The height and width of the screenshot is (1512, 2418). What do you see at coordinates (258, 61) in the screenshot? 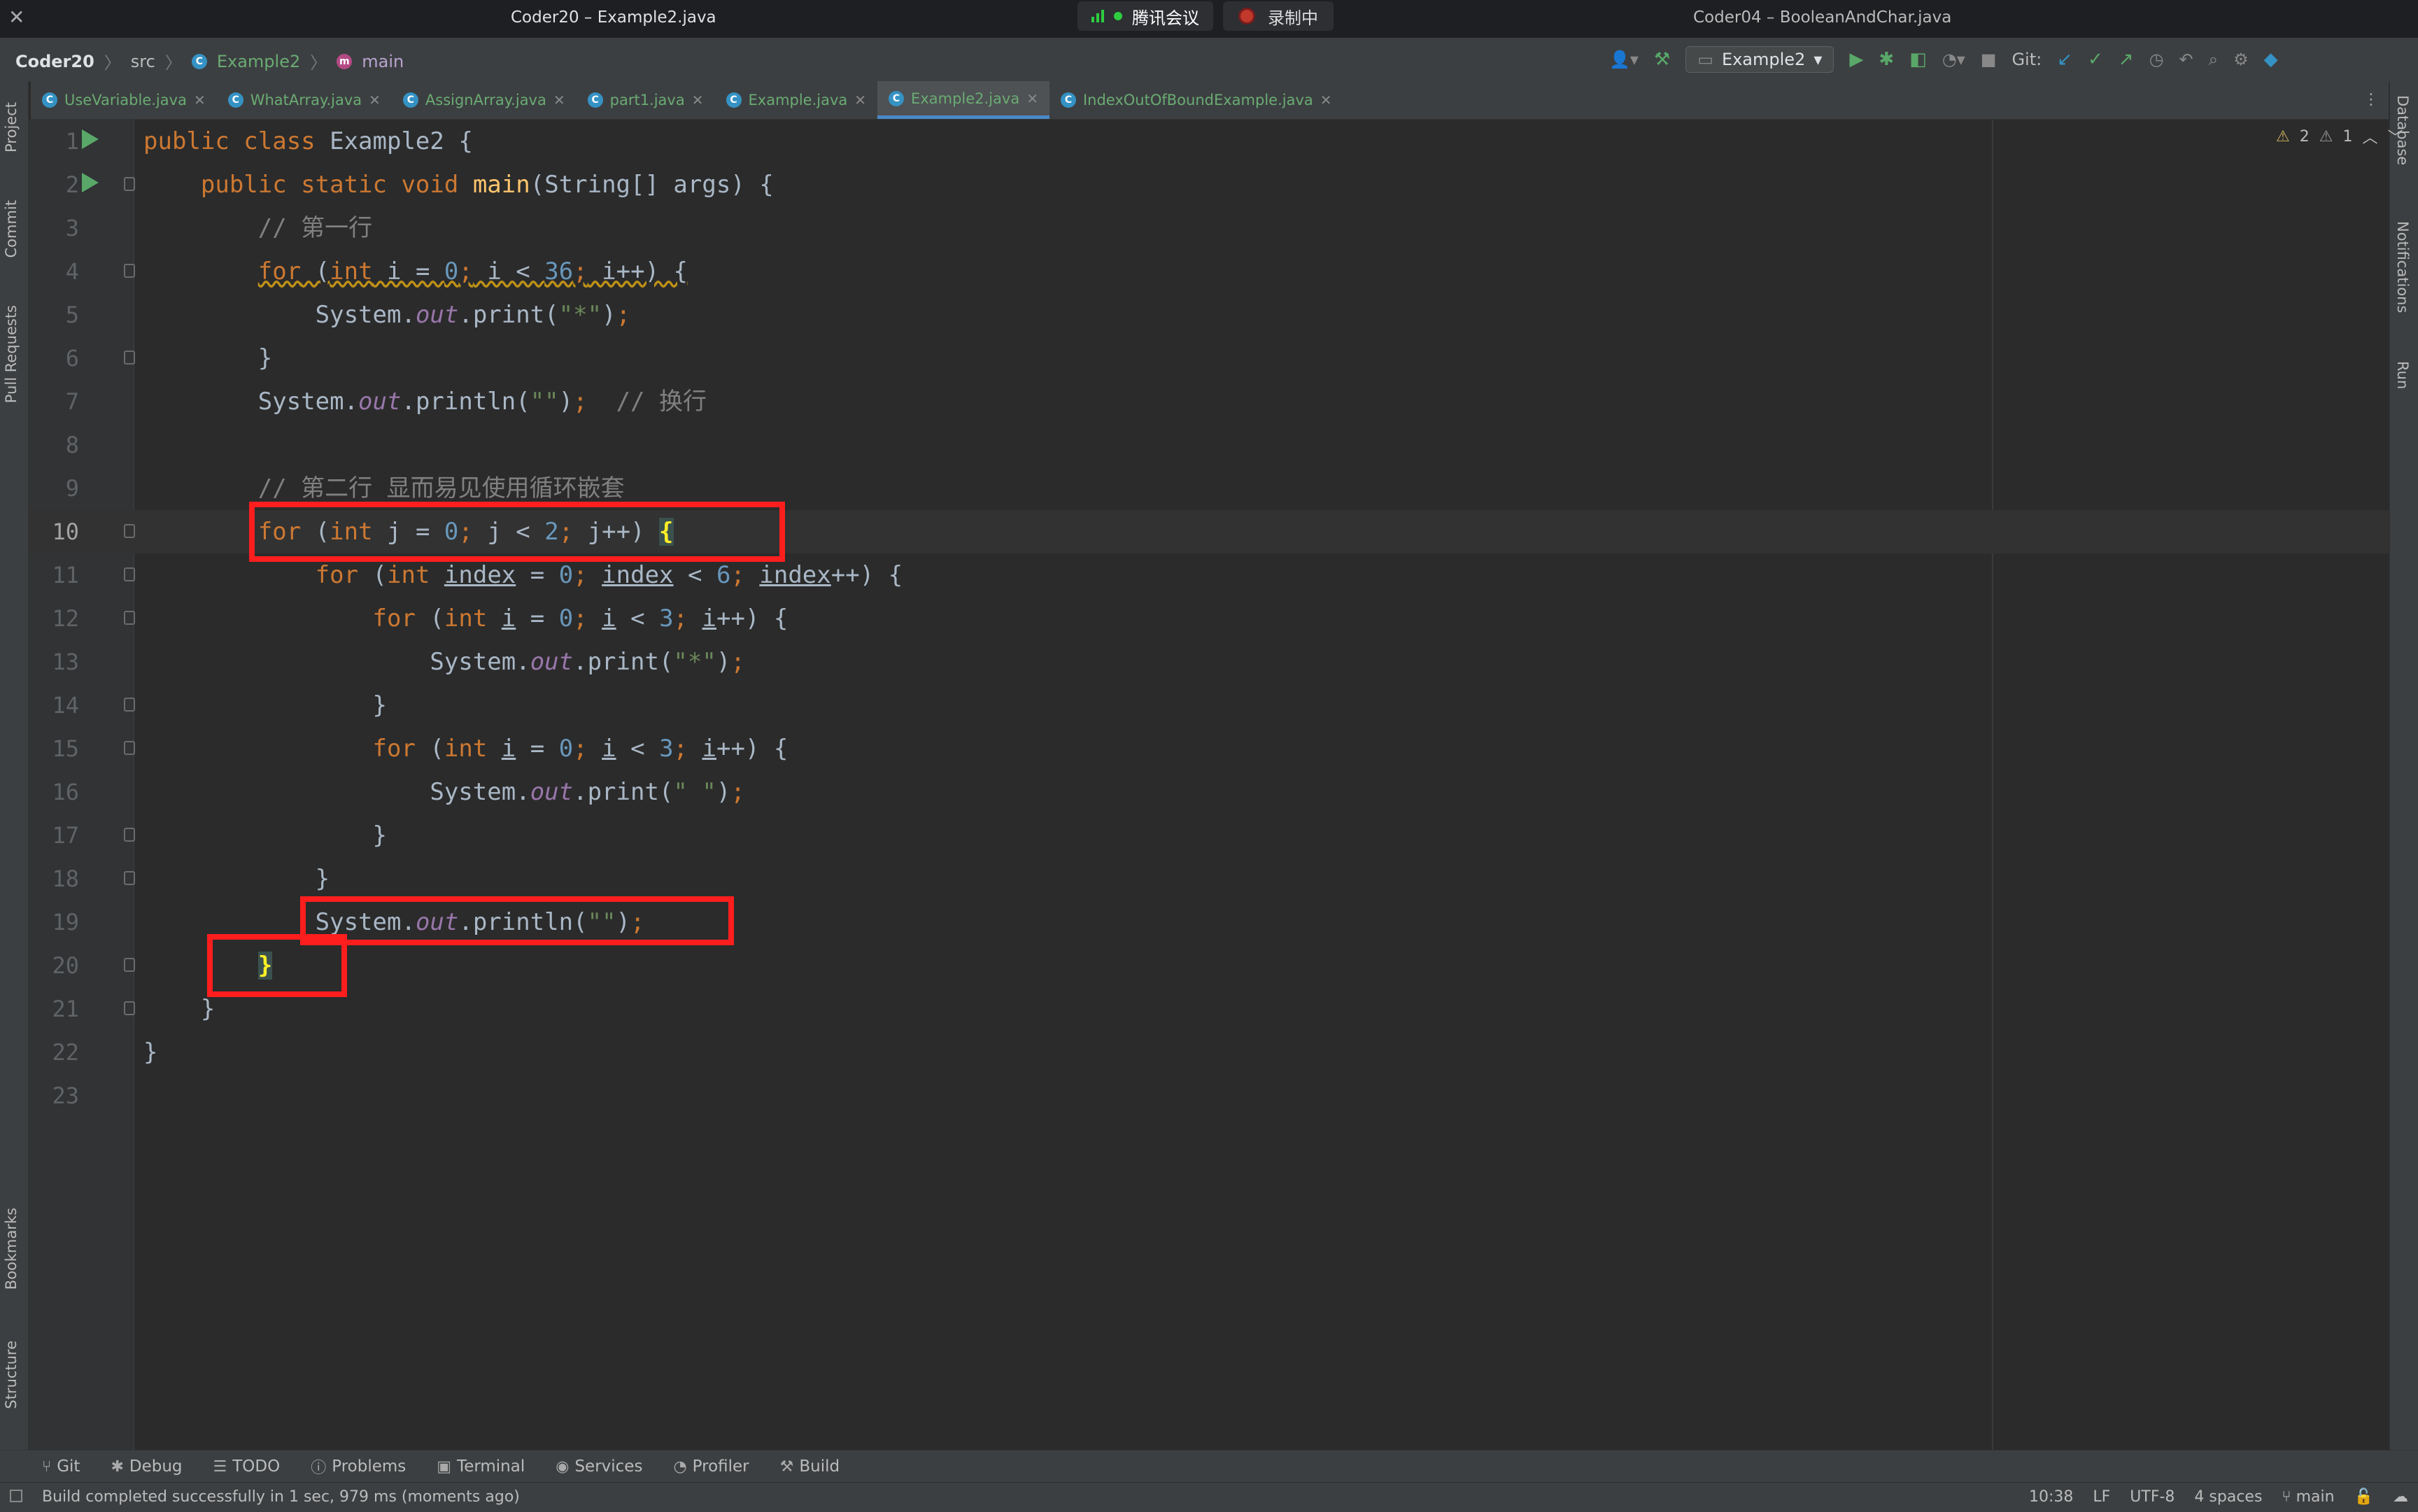
I see `breadcrumb-class: Example2` at bounding box center [258, 61].